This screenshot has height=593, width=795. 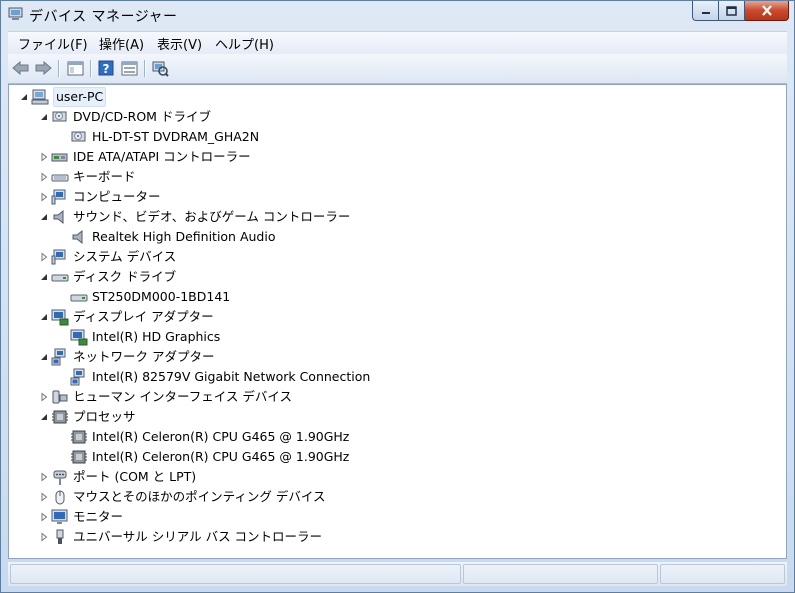 What do you see at coordinates (103, 17) in the screenshot?
I see `window-title: デバイス マネージャー` at bounding box center [103, 17].